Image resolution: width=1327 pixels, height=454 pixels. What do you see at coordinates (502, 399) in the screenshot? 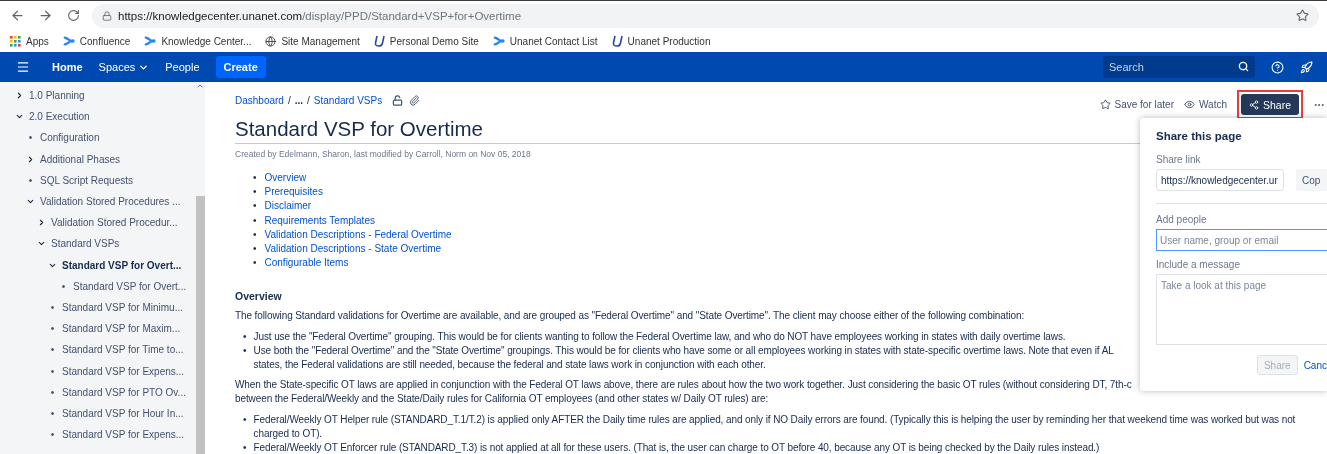
I see `paragraph-line: between the Federal/Weekly and the State/Daily rules for California OT employees (and other states w/ Daily OT rules) are:` at bounding box center [502, 399].